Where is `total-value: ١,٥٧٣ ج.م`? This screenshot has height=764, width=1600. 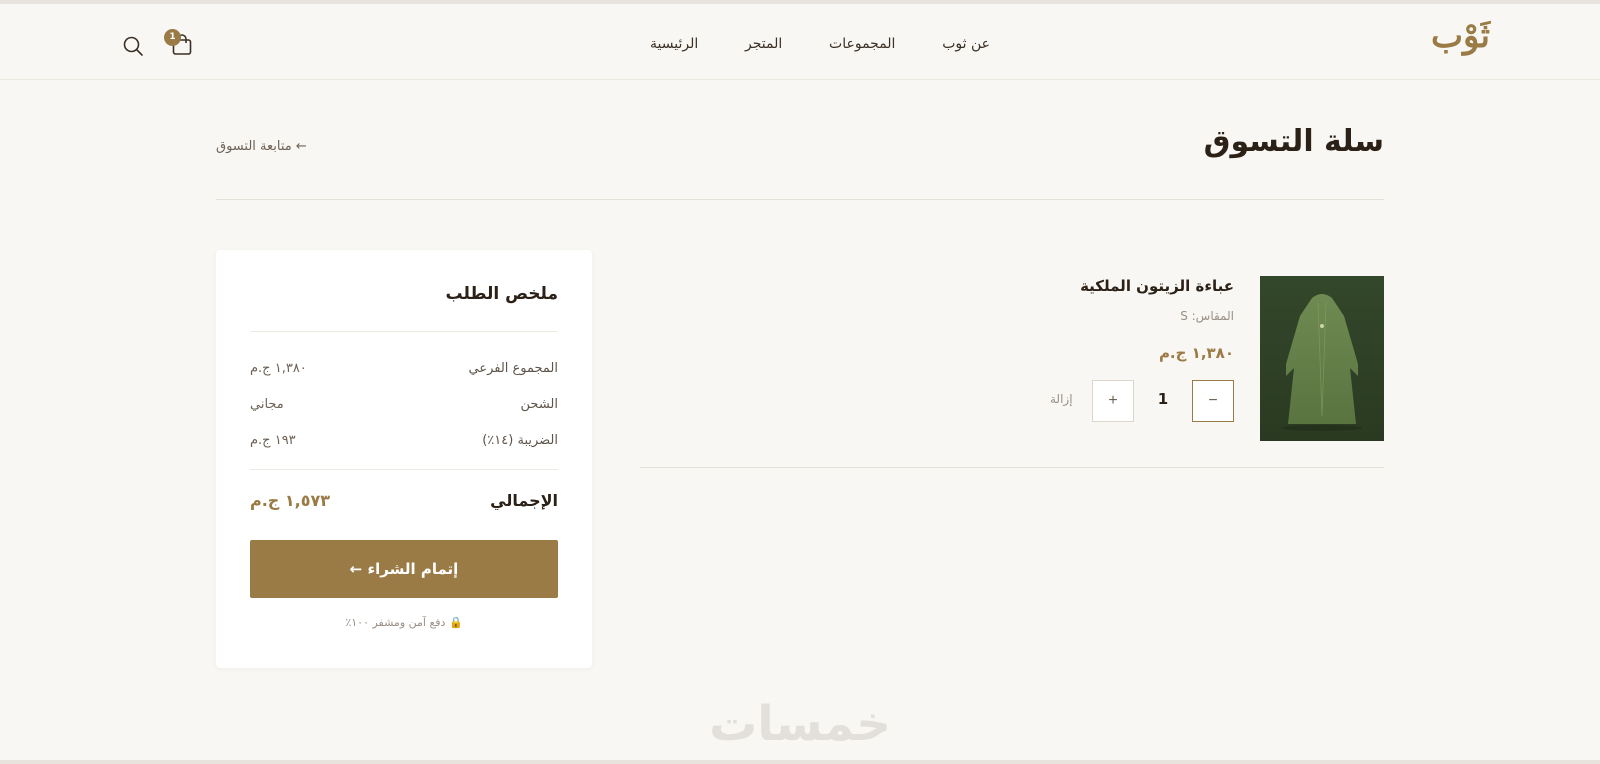 total-value: ١,٥٧٣ ج.م is located at coordinates (290, 500).